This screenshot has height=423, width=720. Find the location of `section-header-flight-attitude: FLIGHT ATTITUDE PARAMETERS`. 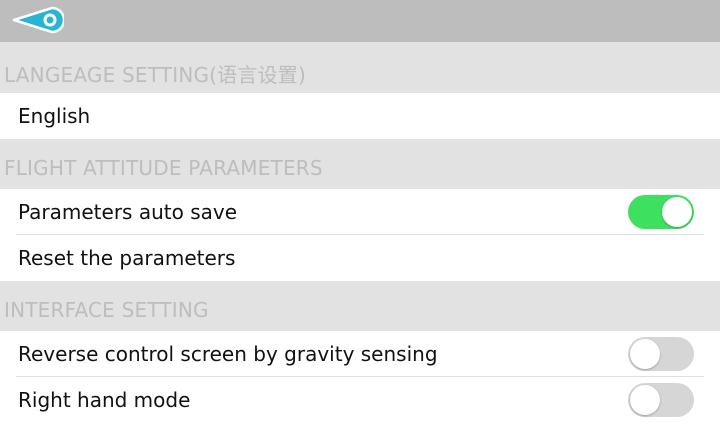

section-header-flight-attitude: FLIGHT ATTITUDE PARAMETERS is located at coordinates (360, 164).